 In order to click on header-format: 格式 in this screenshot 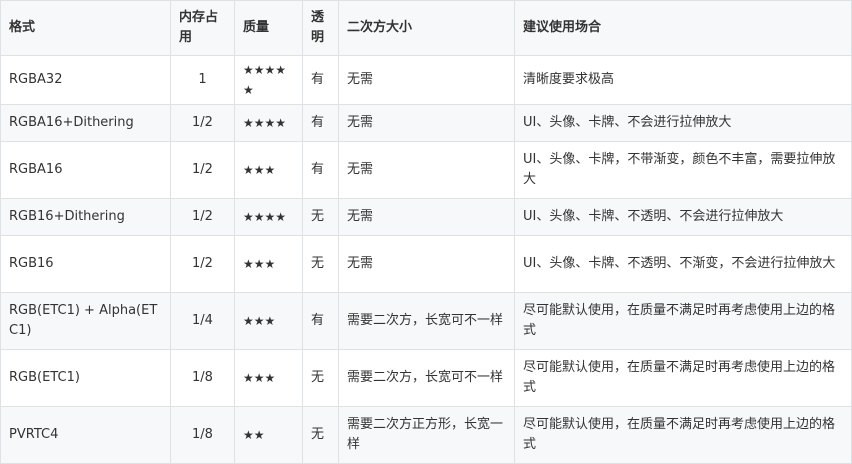, I will do `click(85, 28)`.